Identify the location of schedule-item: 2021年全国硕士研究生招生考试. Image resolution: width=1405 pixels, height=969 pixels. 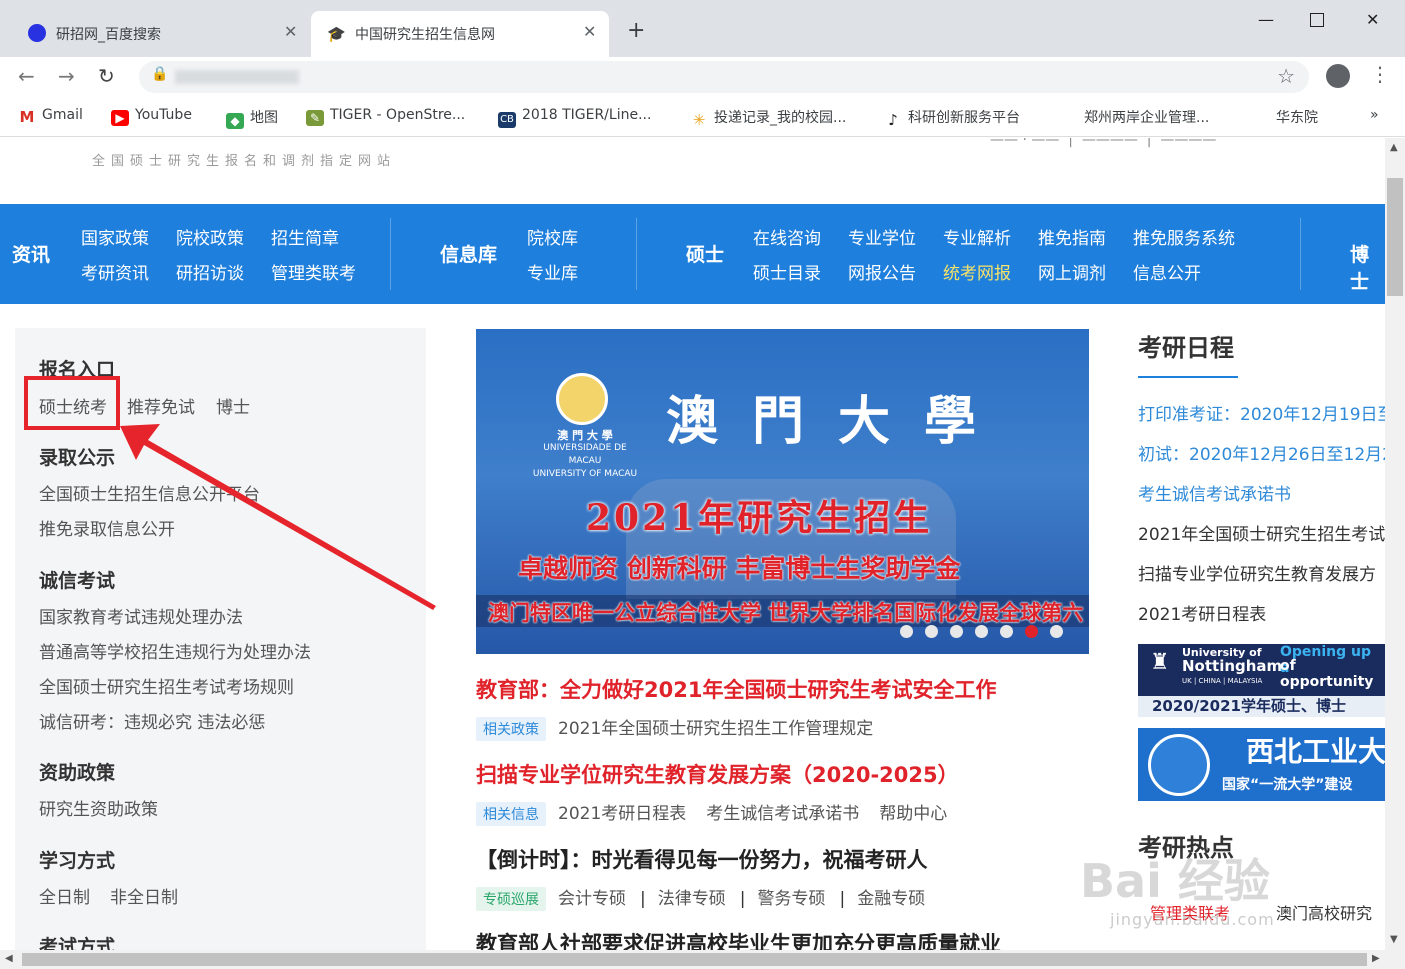
(1261, 532).